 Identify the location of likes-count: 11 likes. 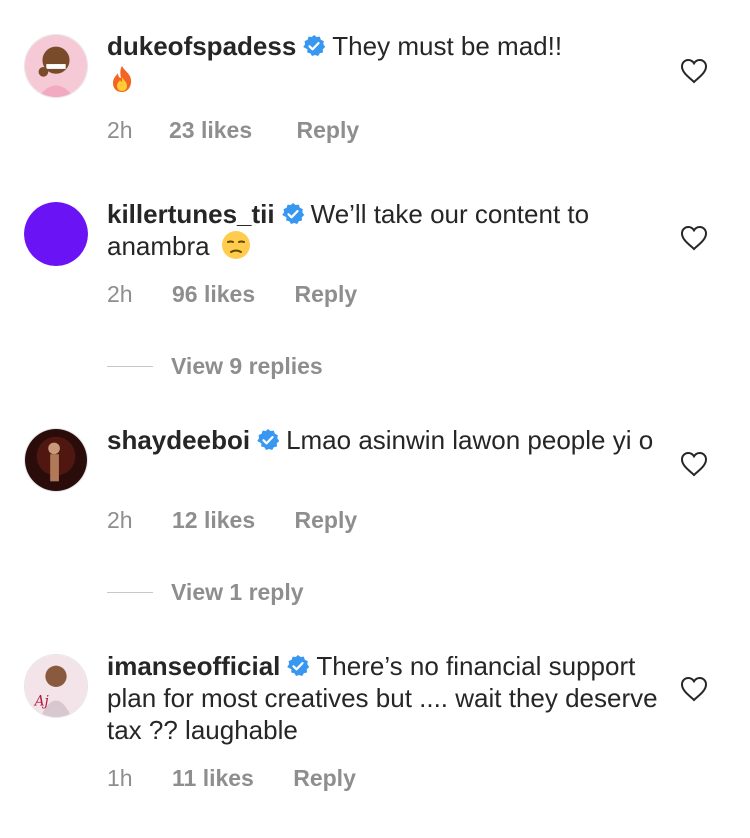
(213, 778).